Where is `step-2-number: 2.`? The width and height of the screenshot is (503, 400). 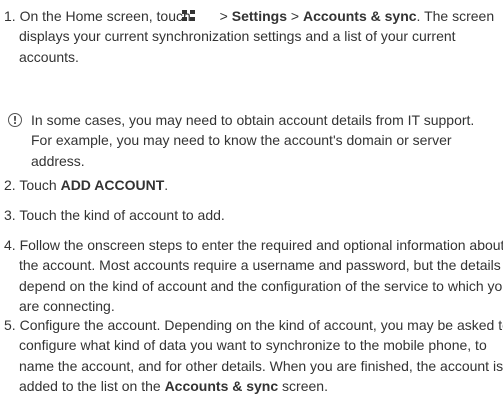
step-2-number: 2. is located at coordinates (10, 185).